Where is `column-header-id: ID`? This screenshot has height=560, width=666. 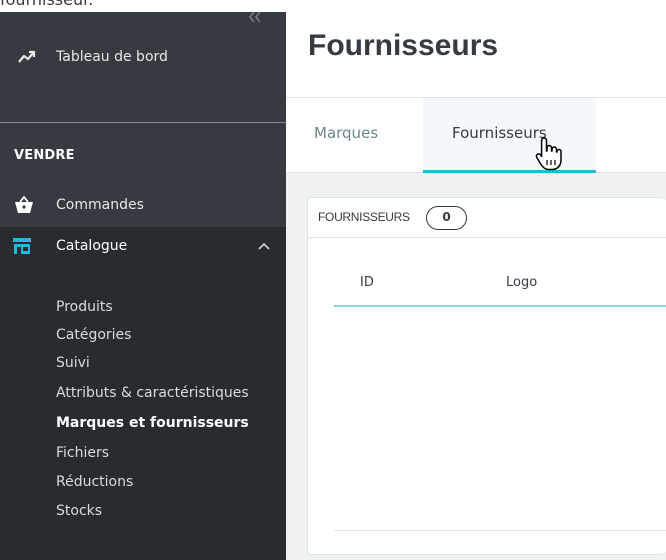 column-header-id: ID is located at coordinates (367, 282).